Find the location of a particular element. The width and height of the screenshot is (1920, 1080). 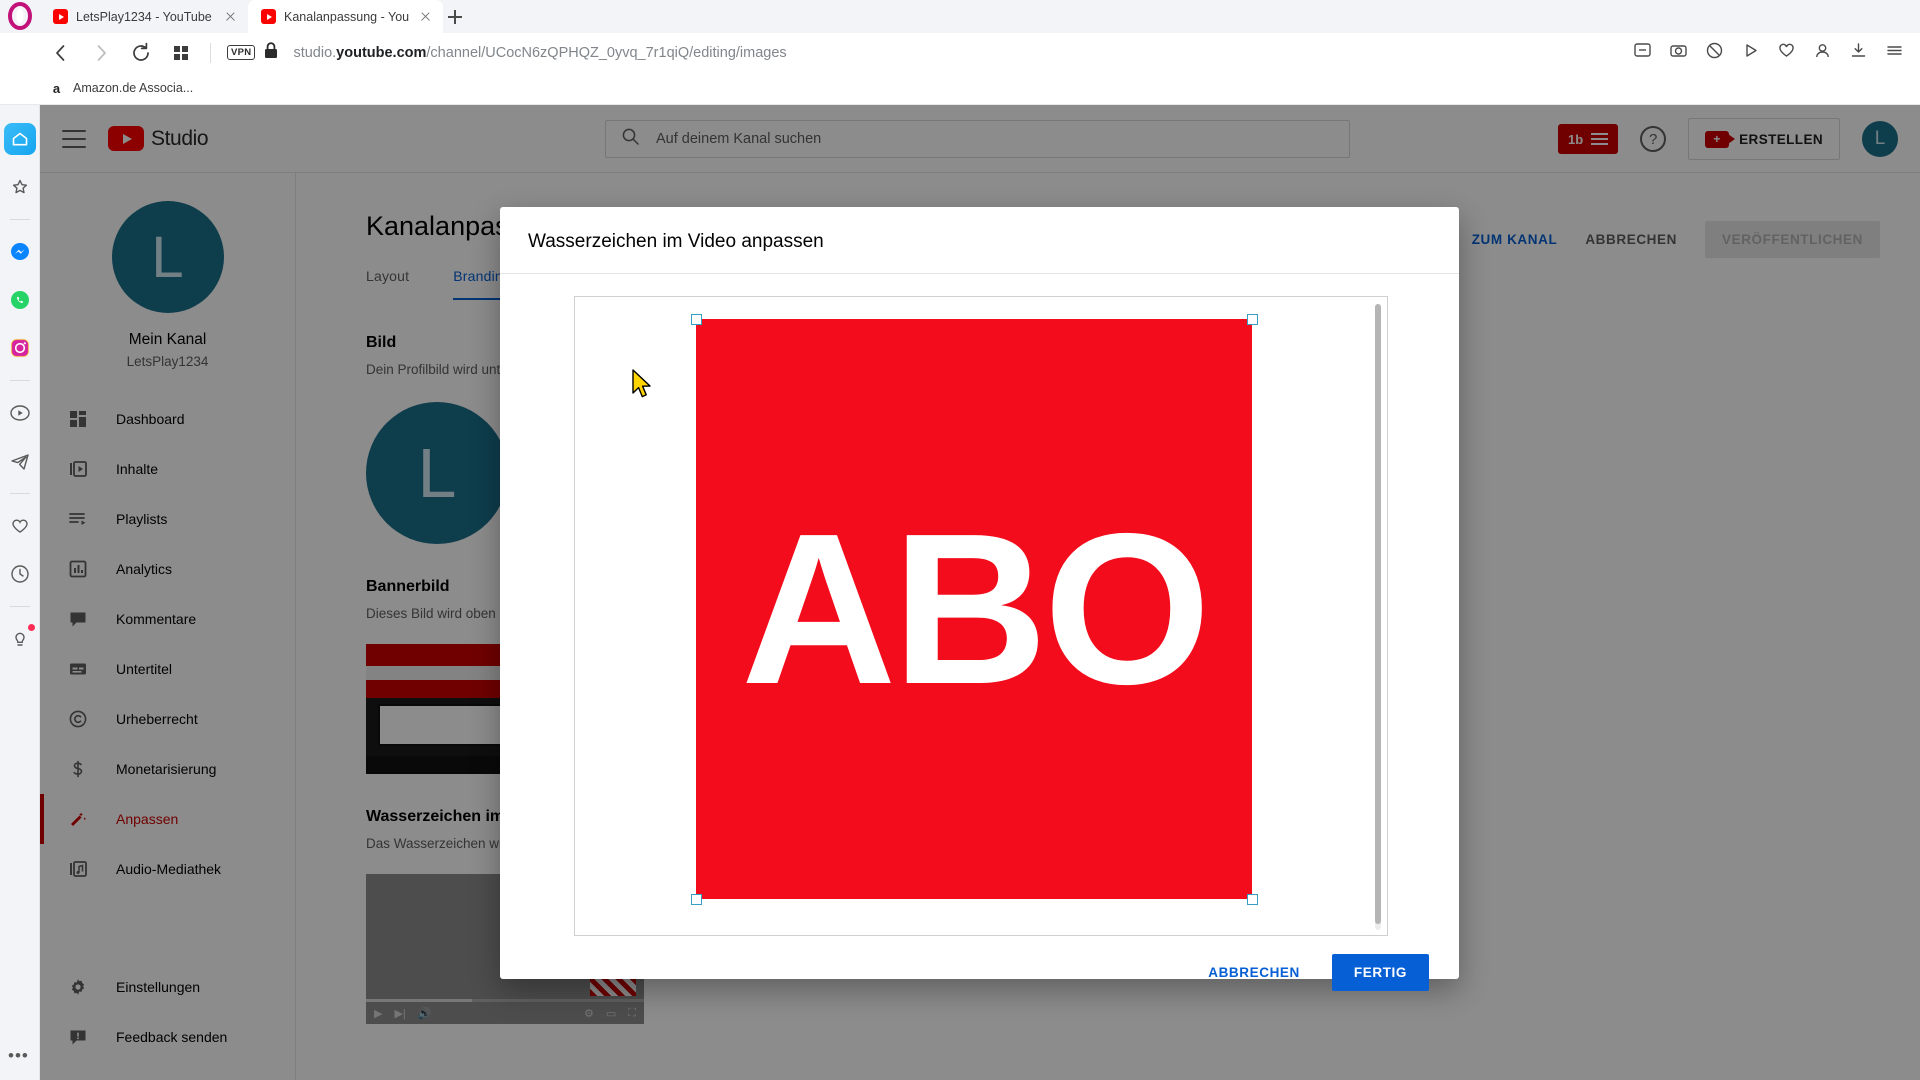

lock-icon is located at coordinates (271, 52).